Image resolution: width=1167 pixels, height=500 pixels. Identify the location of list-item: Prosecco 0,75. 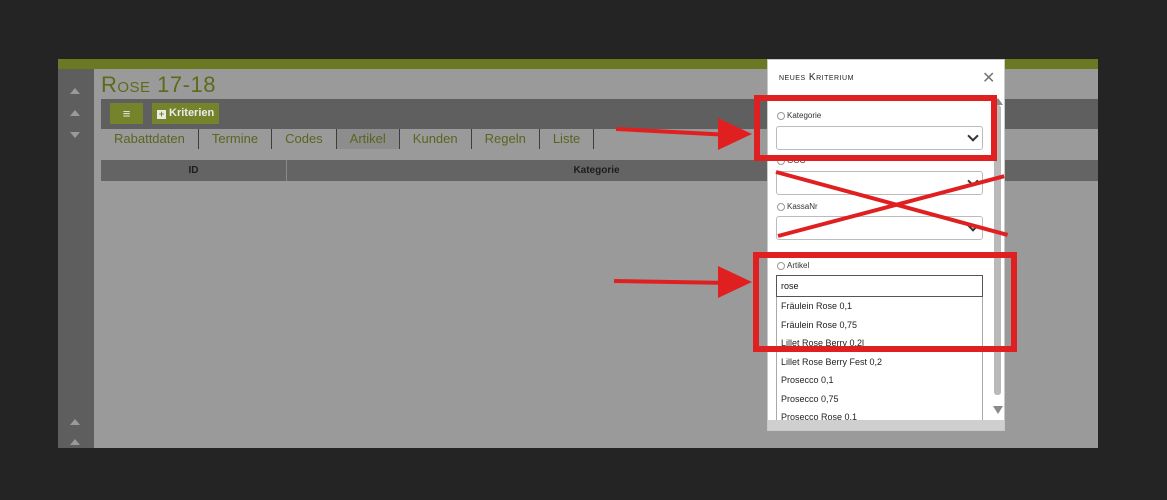
(879, 399).